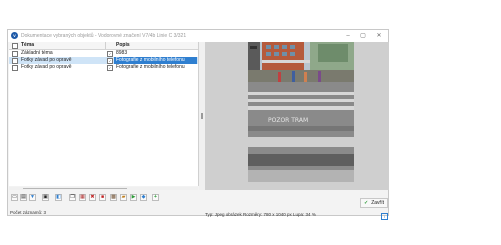 The width and height of the screenshot is (501, 245). I want to click on scrollbar-thumb, so click(75, 188).